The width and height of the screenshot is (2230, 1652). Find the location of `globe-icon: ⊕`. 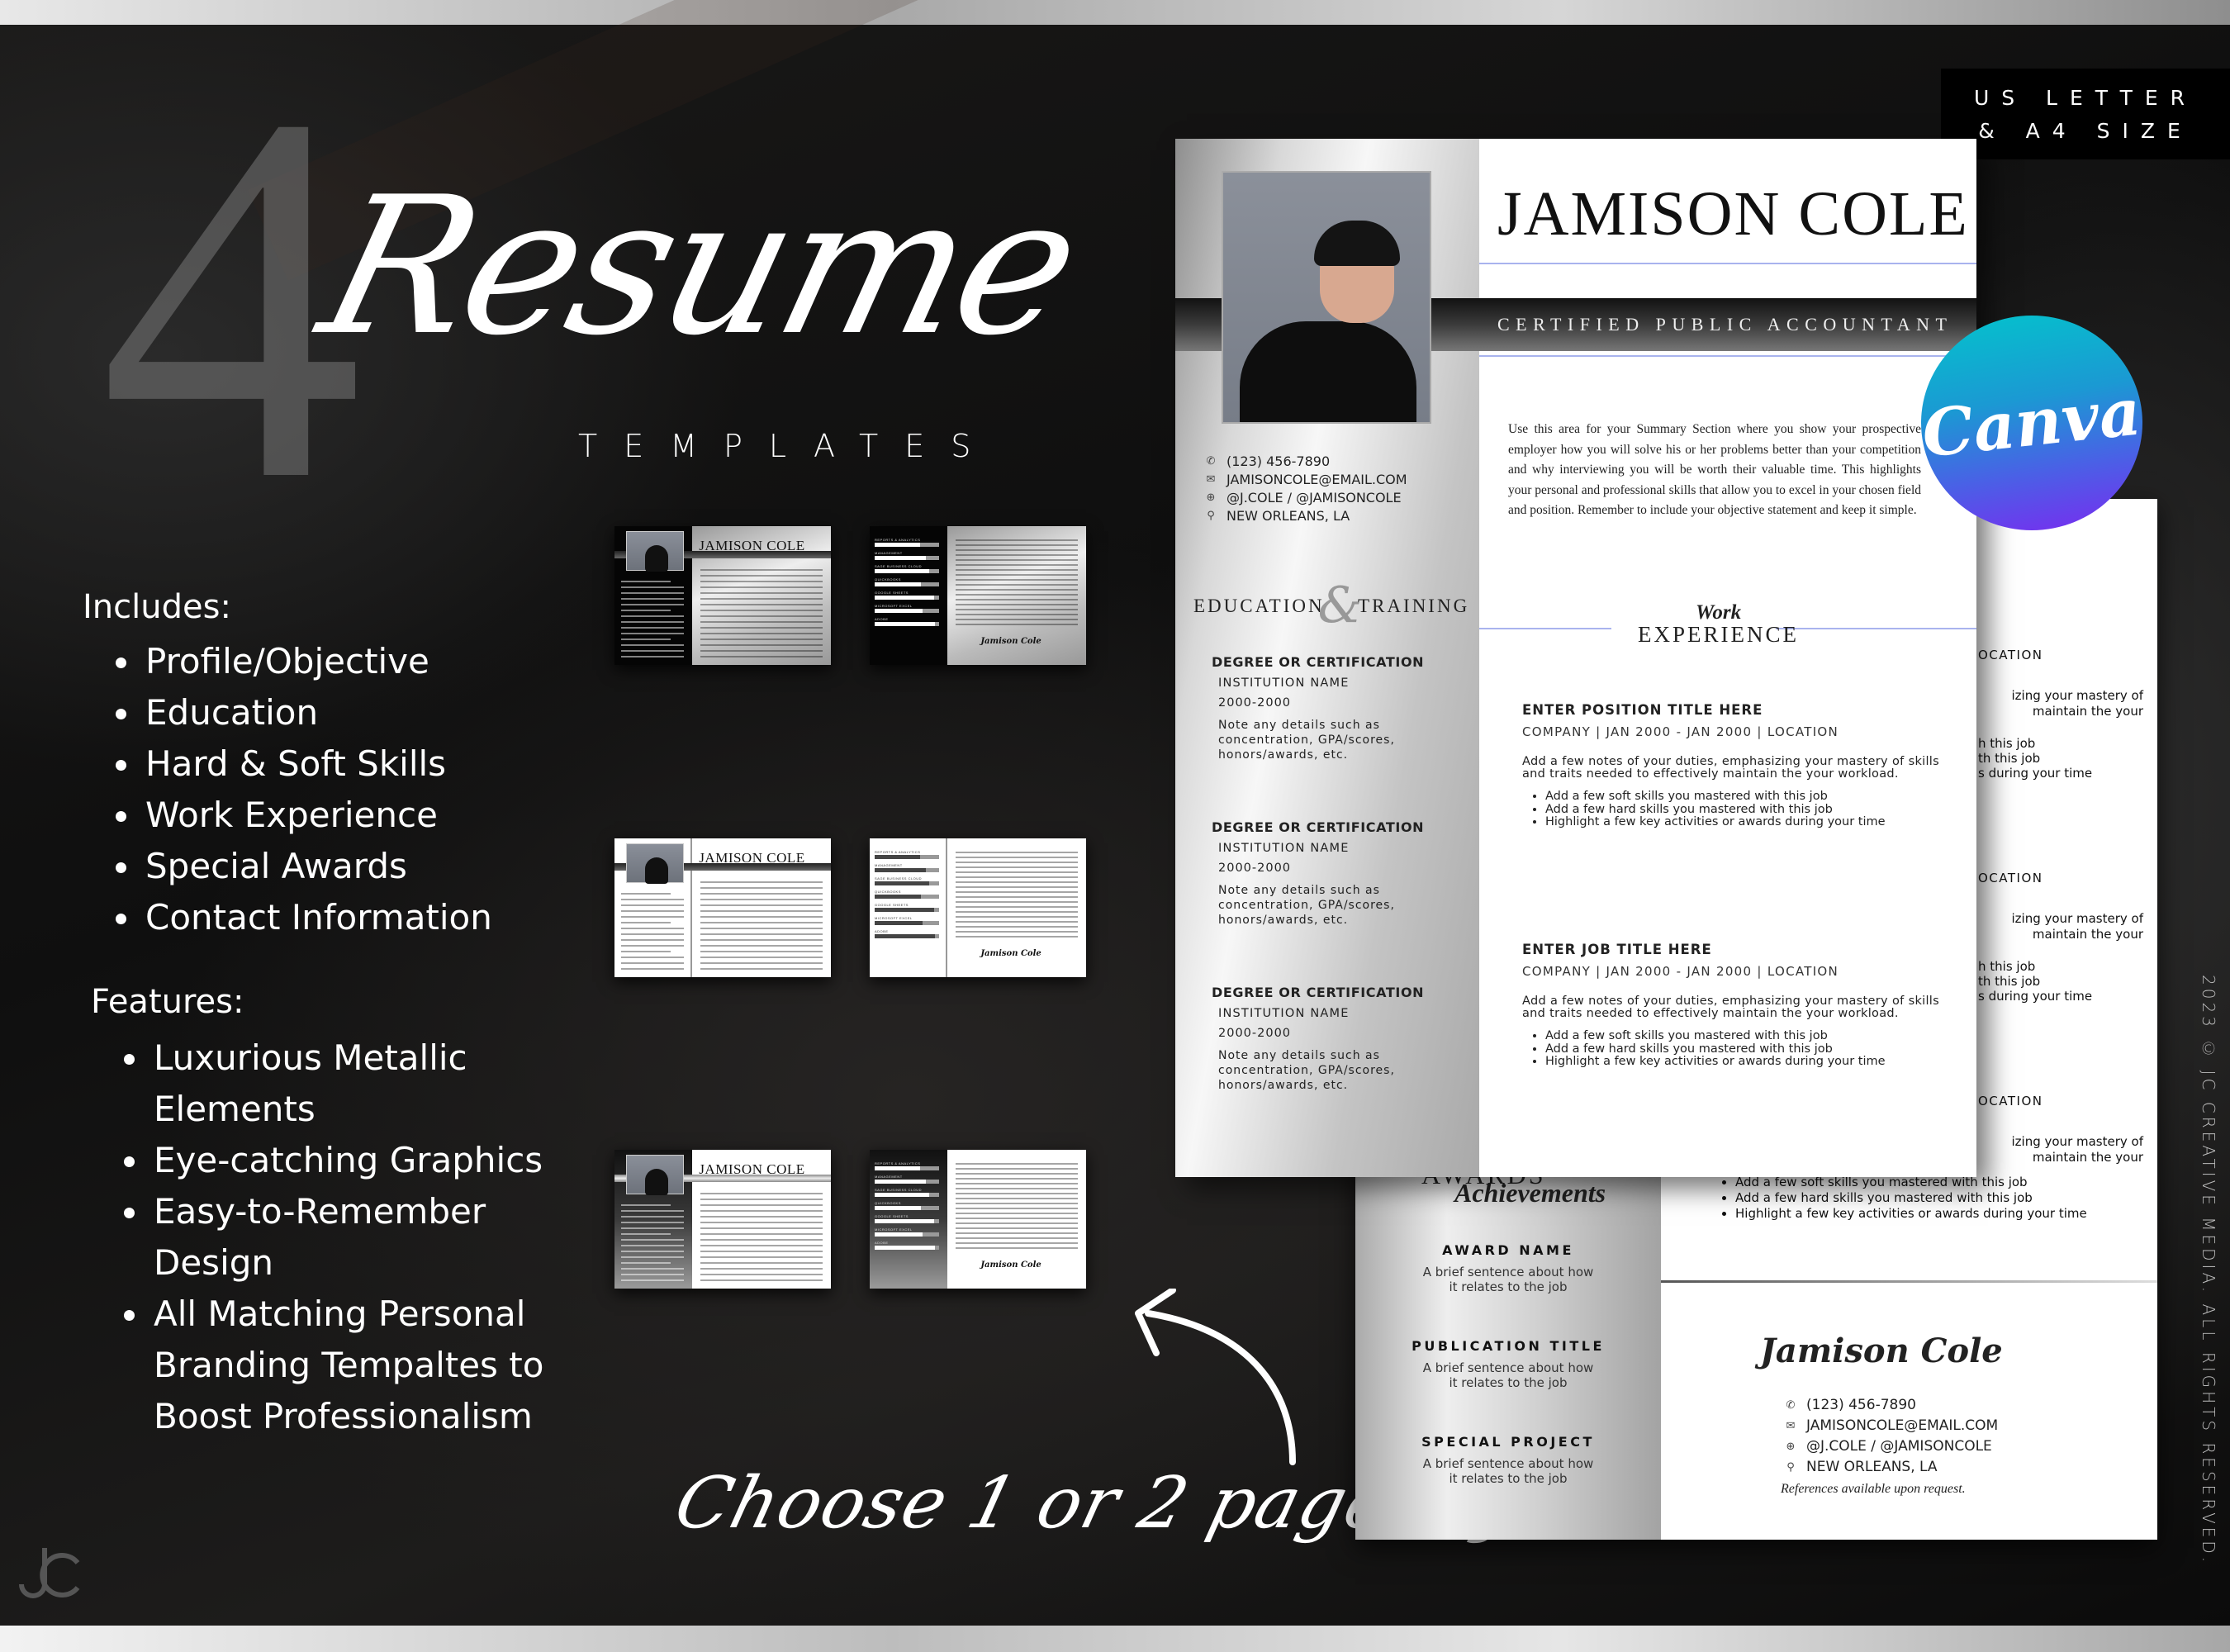

globe-icon: ⊕ is located at coordinates (1211, 497).